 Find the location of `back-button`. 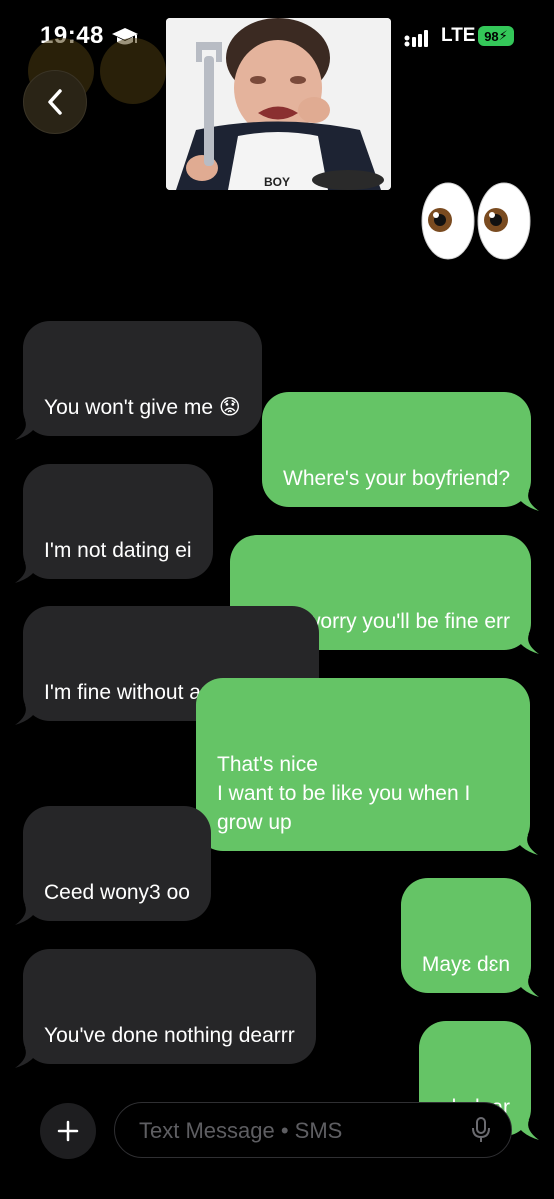

back-button is located at coordinates (55, 102).